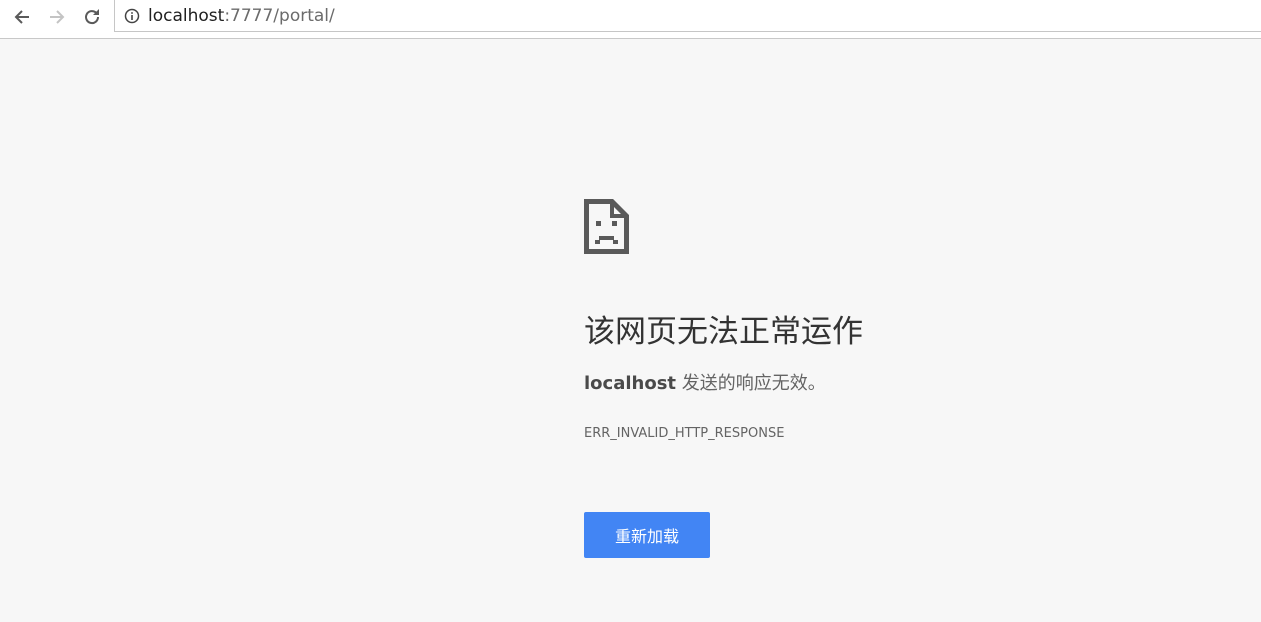  What do you see at coordinates (751, 383) in the screenshot?
I see `error-message: 发送的响应无效。` at bounding box center [751, 383].